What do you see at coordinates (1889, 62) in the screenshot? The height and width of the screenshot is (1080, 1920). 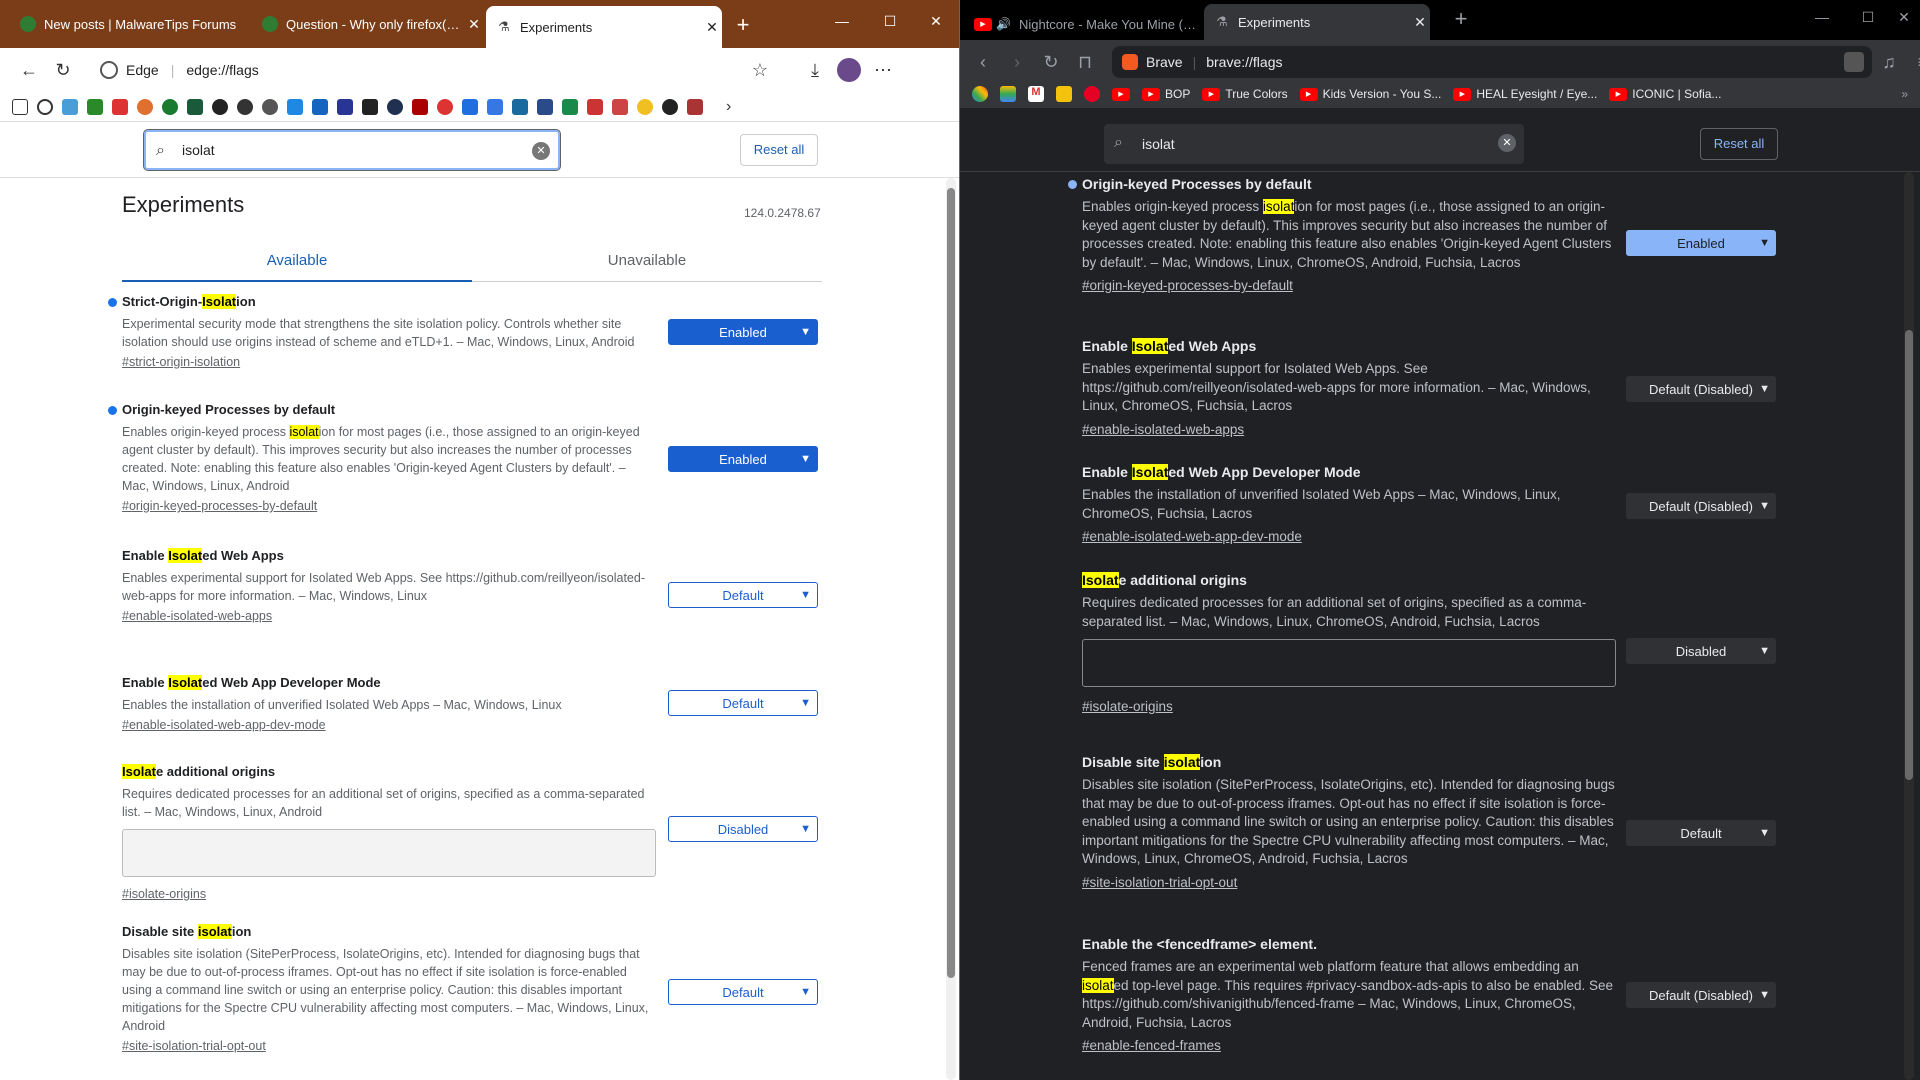 I see `media-icon: ♫` at bounding box center [1889, 62].